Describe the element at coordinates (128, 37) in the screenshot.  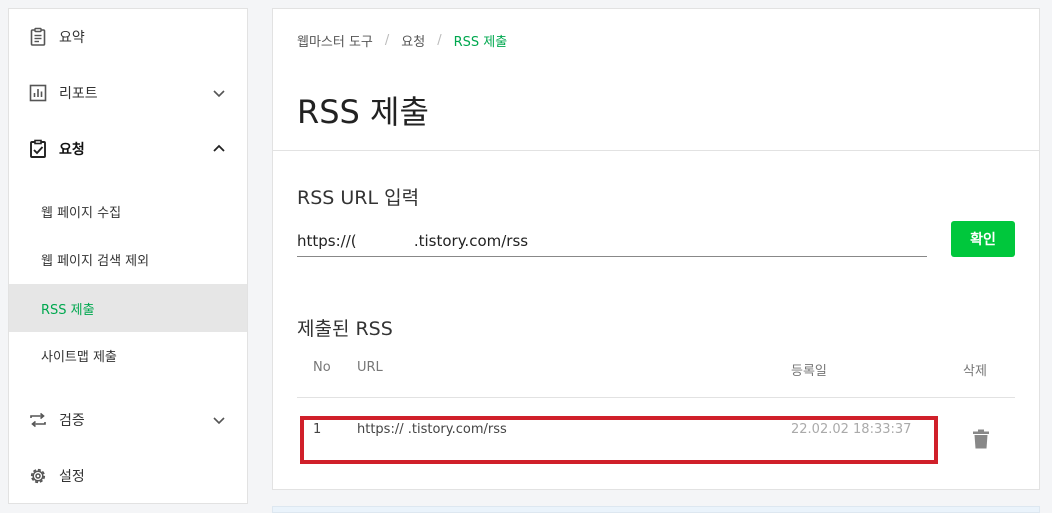
I see `nav-summary: 요약` at that location.